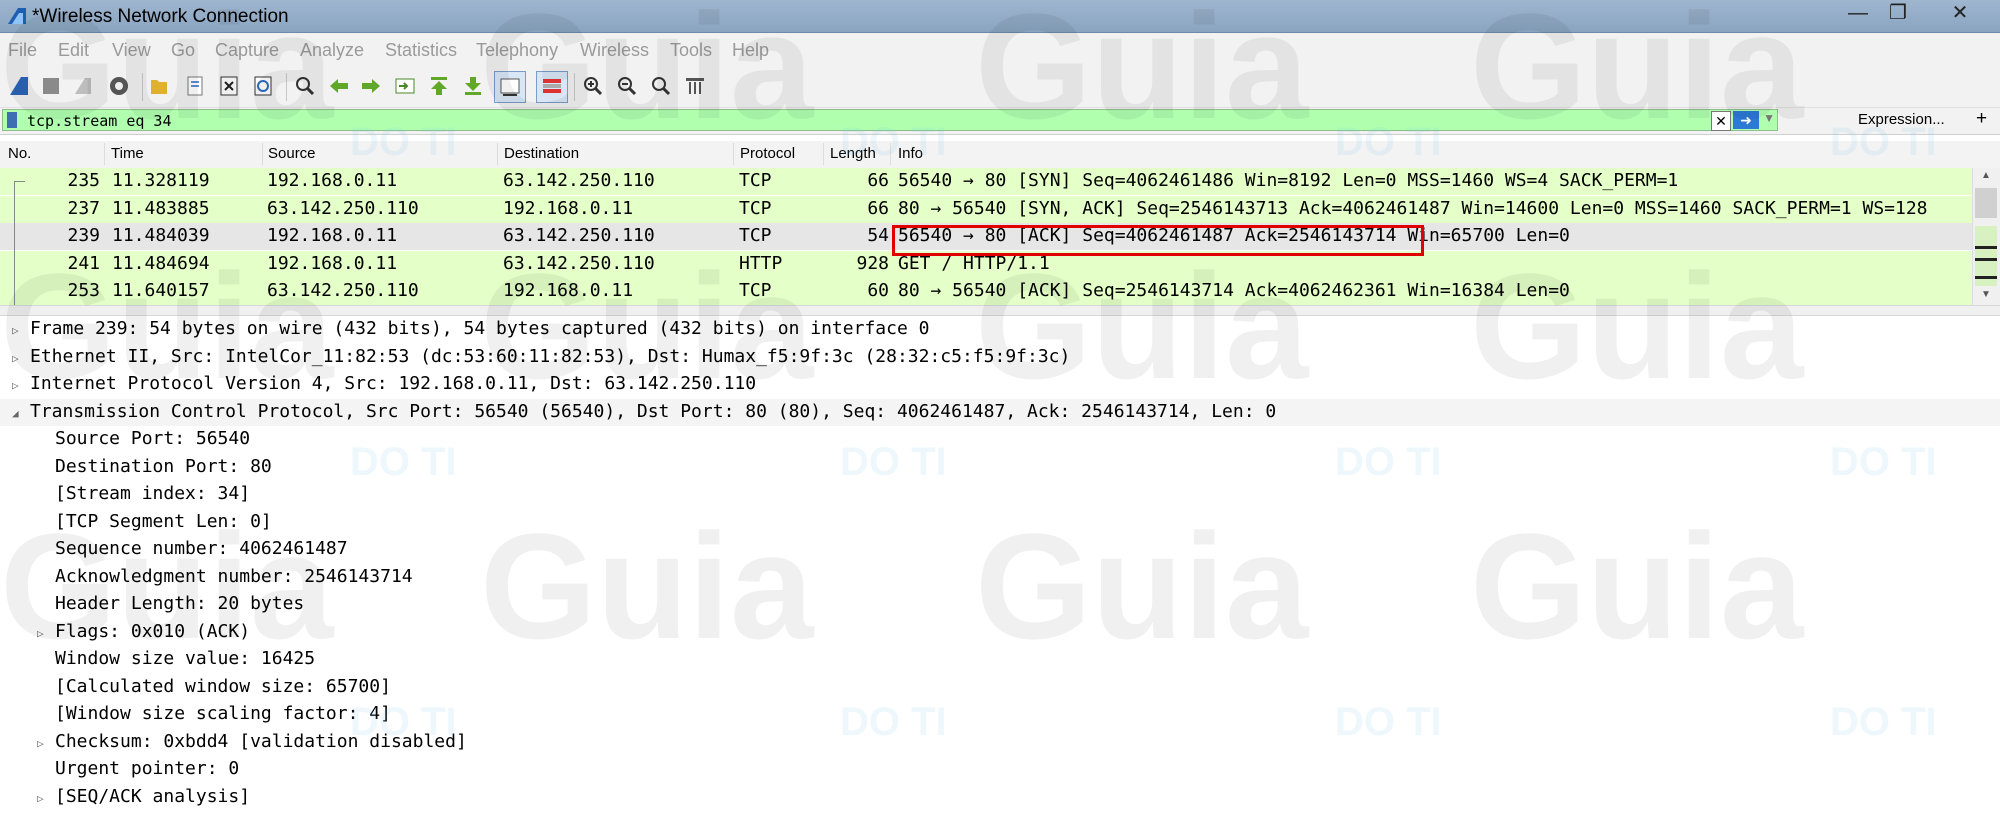  What do you see at coordinates (1000, 714) in the screenshot?
I see `detail-row: [Window size scaling factor: 4]` at bounding box center [1000, 714].